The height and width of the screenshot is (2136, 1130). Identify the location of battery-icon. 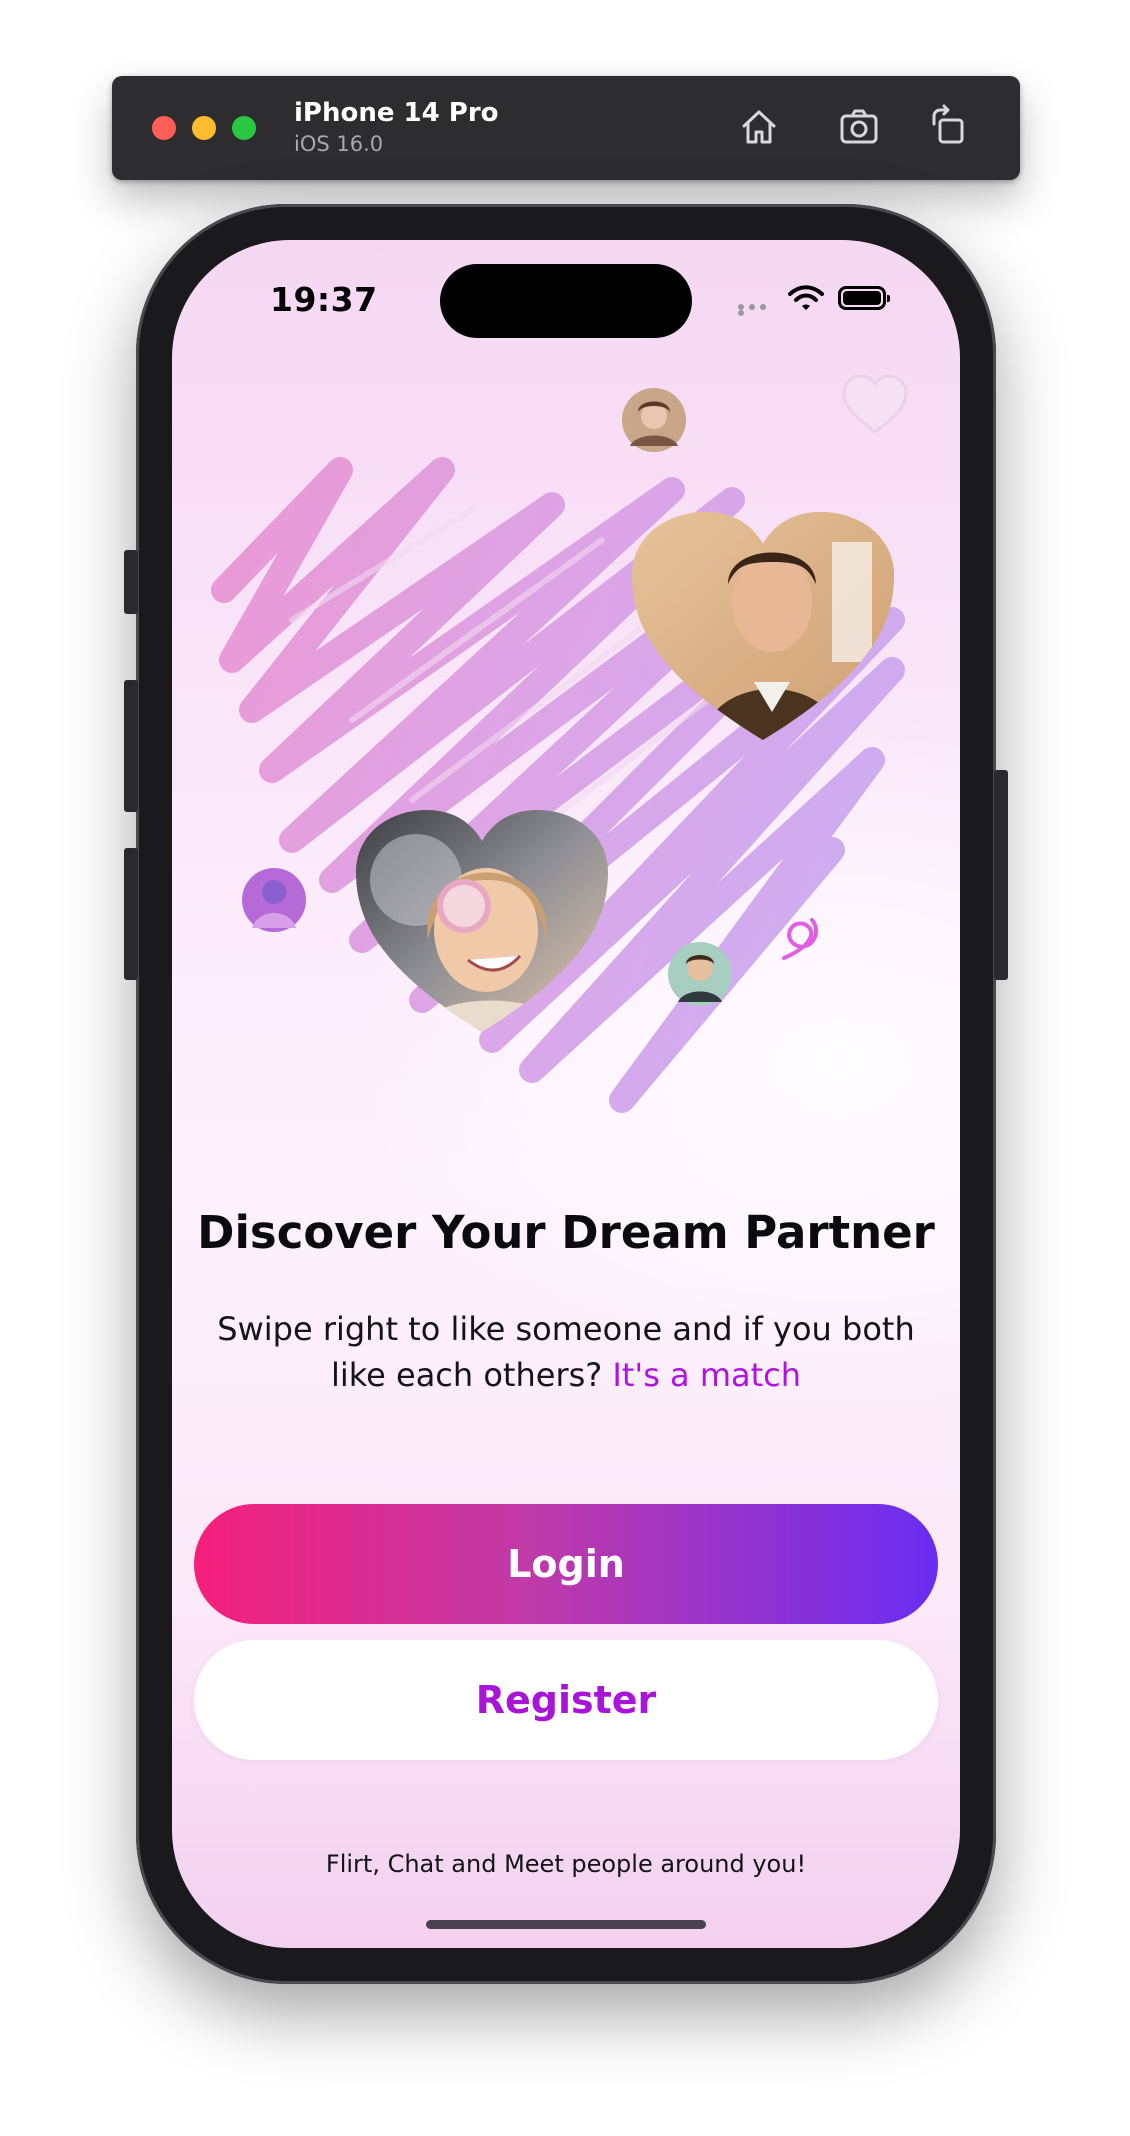
(864, 298).